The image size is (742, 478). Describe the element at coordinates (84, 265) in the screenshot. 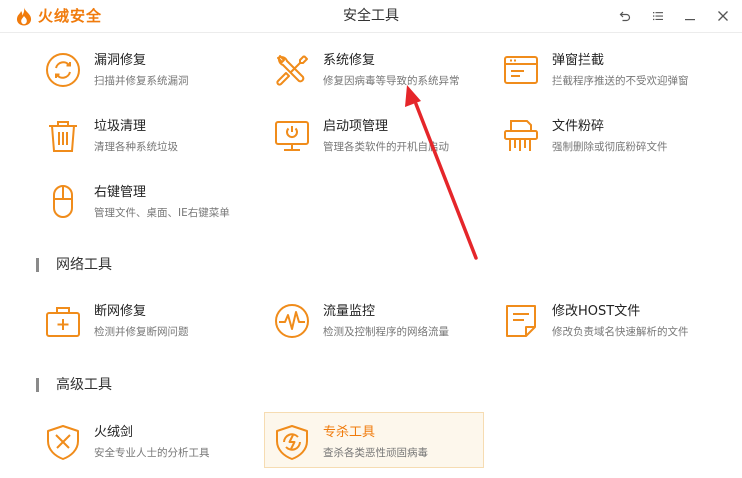

I see `section-title: 网络工具` at that location.